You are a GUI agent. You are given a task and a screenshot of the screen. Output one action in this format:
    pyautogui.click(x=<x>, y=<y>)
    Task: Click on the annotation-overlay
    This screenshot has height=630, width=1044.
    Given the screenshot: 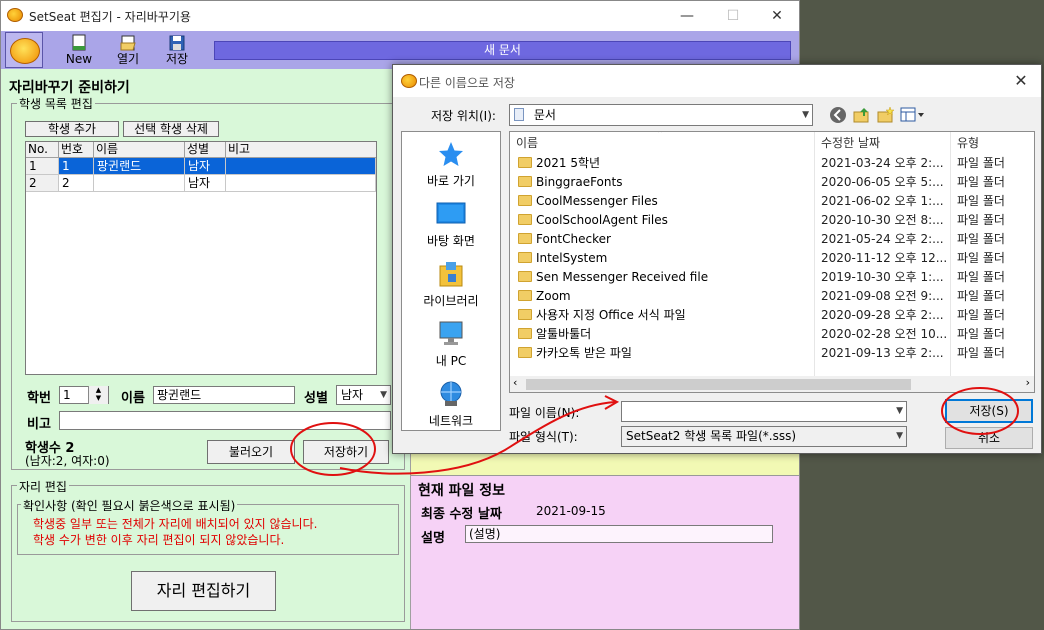 What is the action you would take?
    pyautogui.click(x=654, y=431)
    